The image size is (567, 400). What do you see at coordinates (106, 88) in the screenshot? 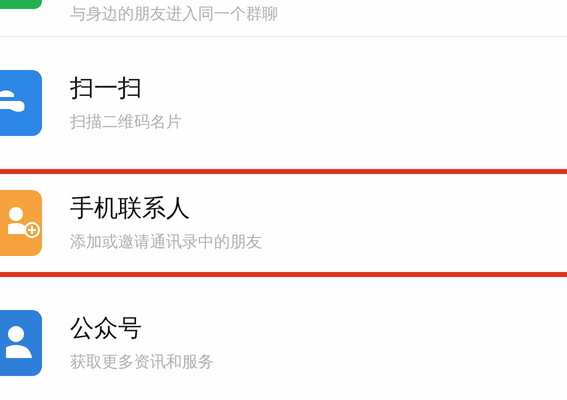
I see `item-title: 扫一扫` at bounding box center [106, 88].